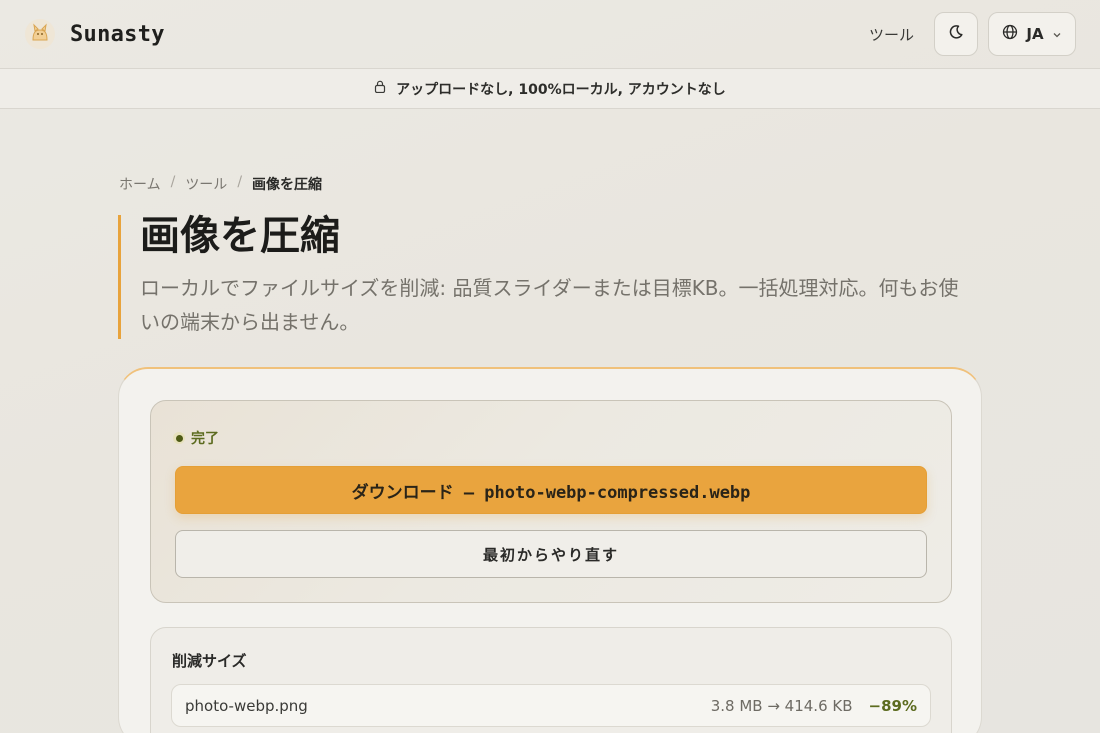 The height and width of the screenshot is (733, 1100). I want to click on brand: Sunasty, so click(94, 34).